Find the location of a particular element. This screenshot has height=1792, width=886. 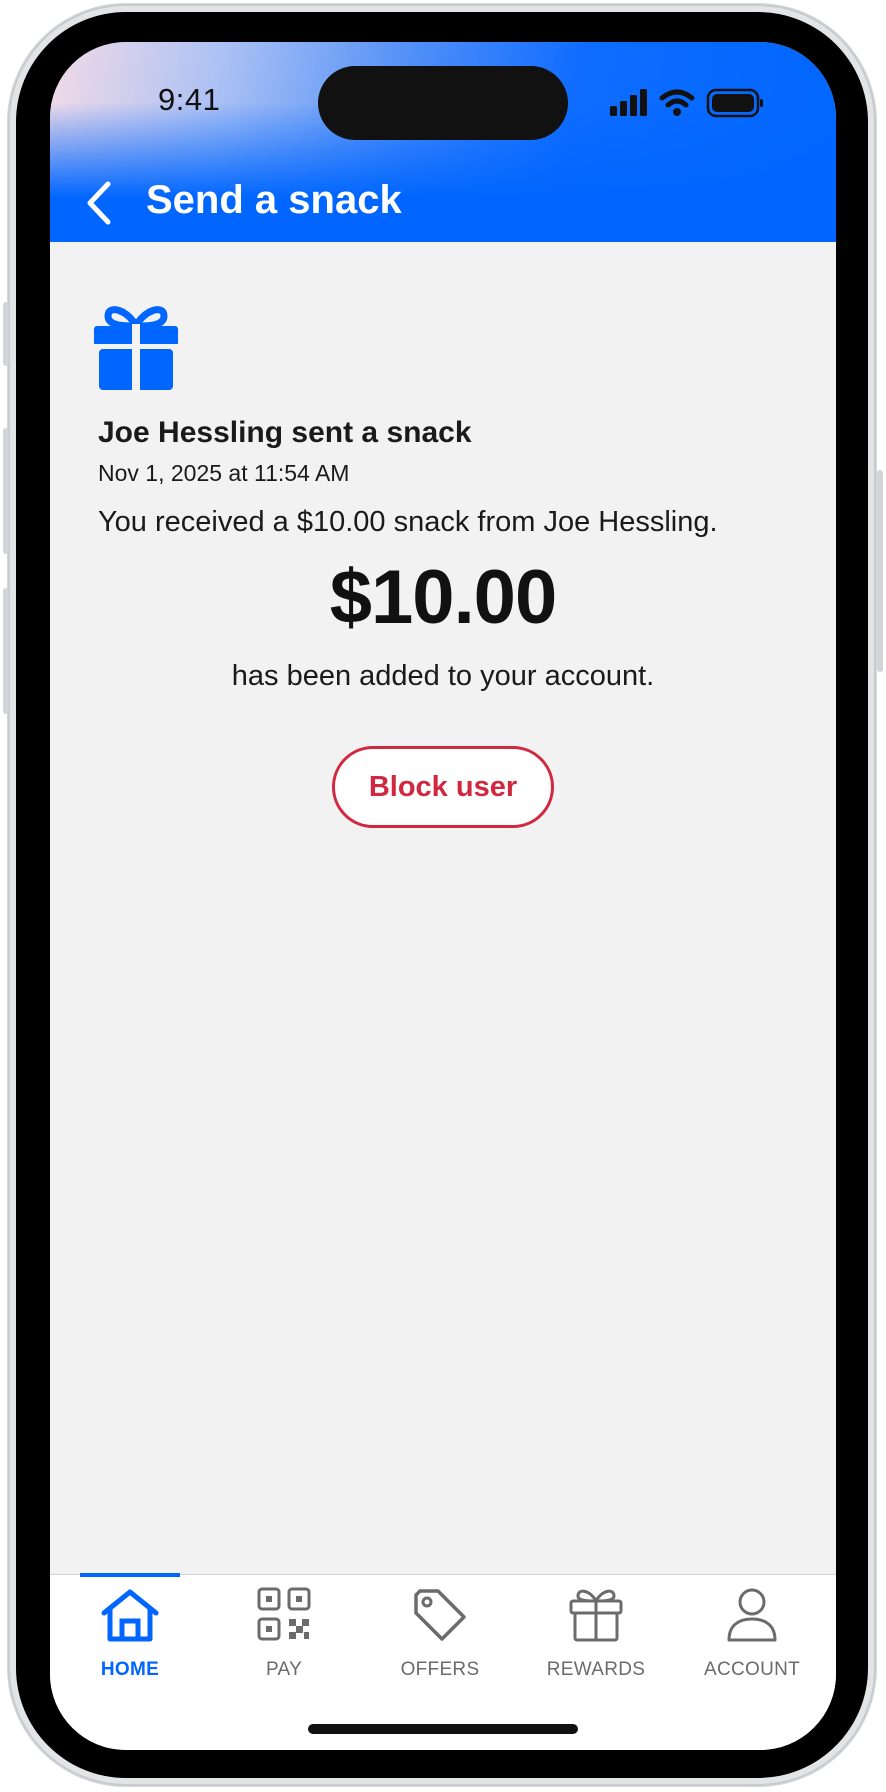

dynamic-island is located at coordinates (443, 103).